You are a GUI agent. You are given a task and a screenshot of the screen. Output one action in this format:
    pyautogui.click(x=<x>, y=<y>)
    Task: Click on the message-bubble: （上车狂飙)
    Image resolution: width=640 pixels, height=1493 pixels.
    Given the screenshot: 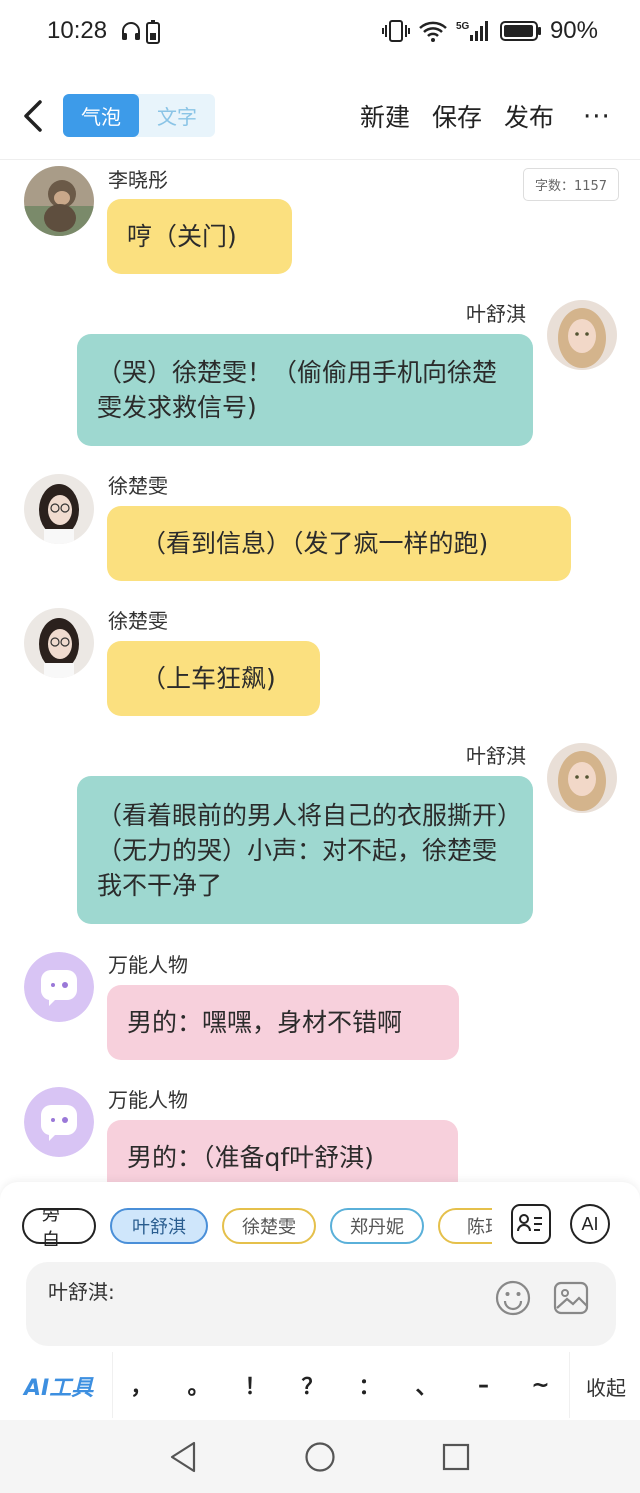 What is the action you would take?
    pyautogui.click(x=213, y=678)
    